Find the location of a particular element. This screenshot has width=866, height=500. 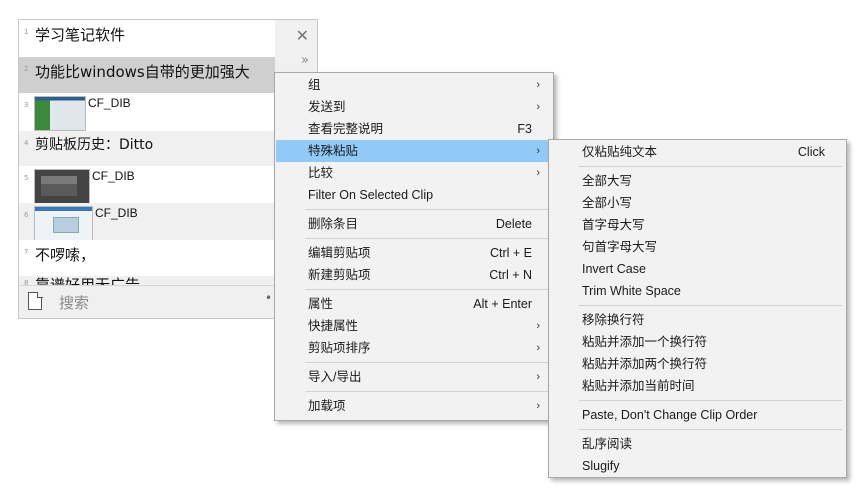

clip-row-2-selected: 2 功能比windows自带的更加强大 is located at coordinates (147, 75).